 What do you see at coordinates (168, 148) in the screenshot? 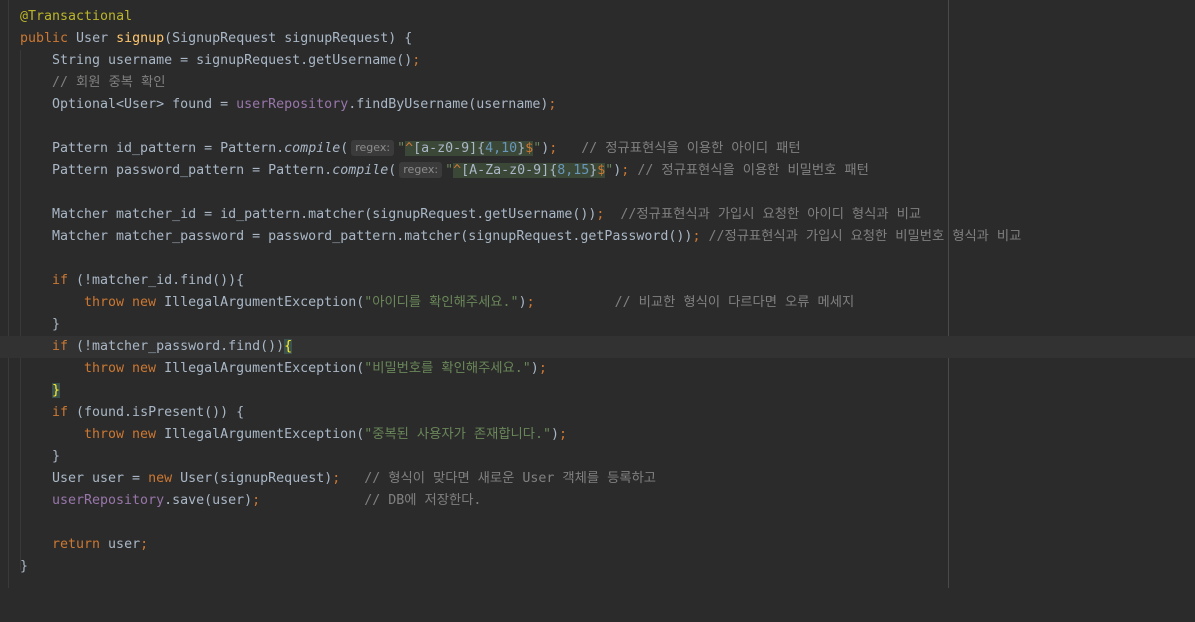
I see `code-text: Pattern id_pattern = Pattern.` at bounding box center [168, 148].